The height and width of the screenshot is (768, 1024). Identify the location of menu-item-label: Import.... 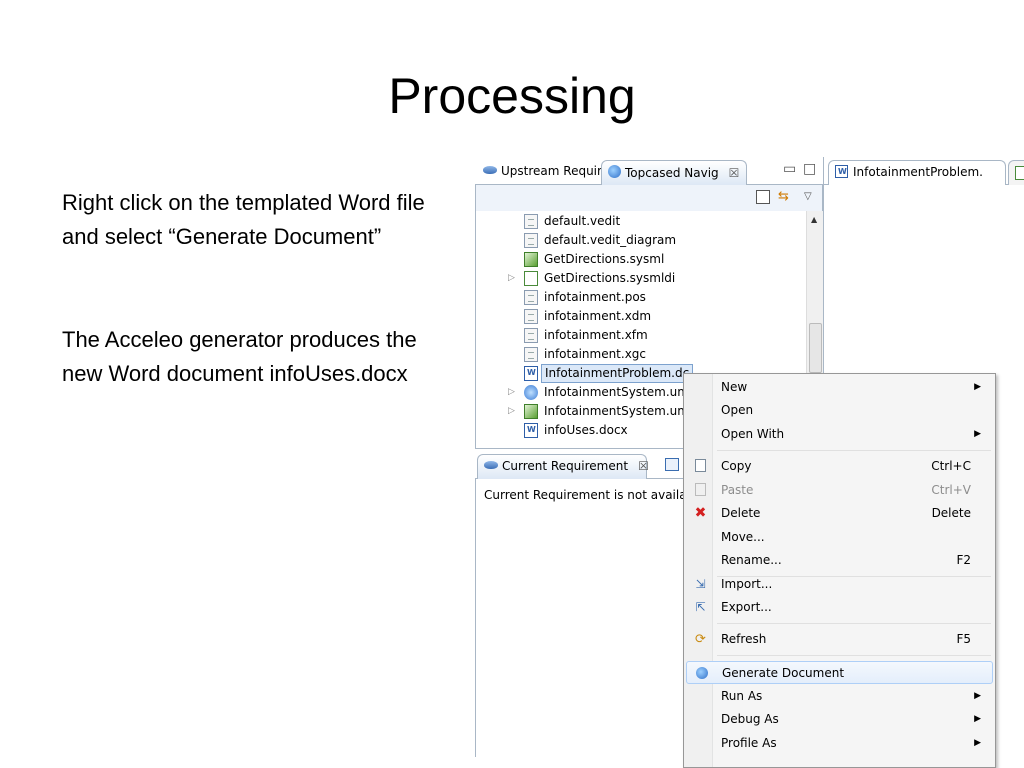
(747, 584).